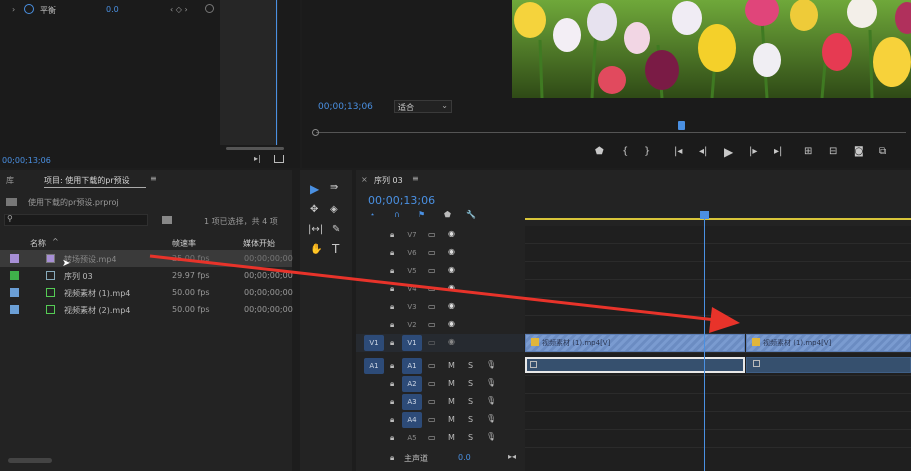  Describe the element at coordinates (364, 179) in the screenshot. I see `close-icon: ×` at that location.